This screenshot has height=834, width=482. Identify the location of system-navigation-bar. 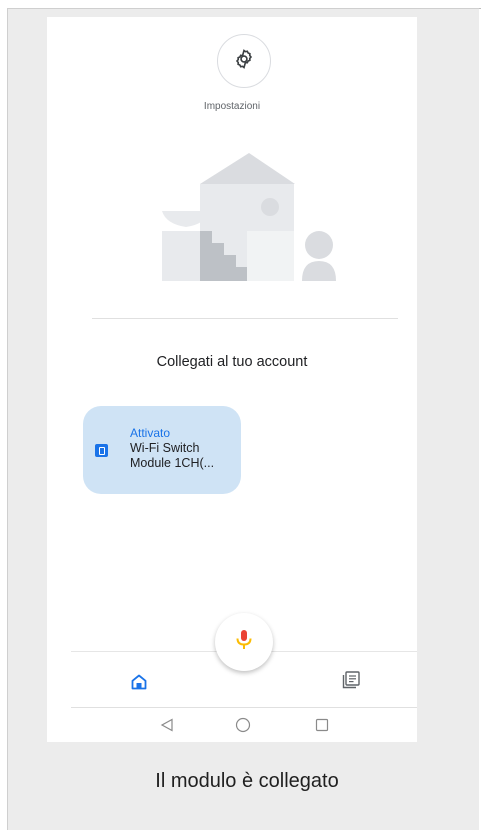
(244, 724).